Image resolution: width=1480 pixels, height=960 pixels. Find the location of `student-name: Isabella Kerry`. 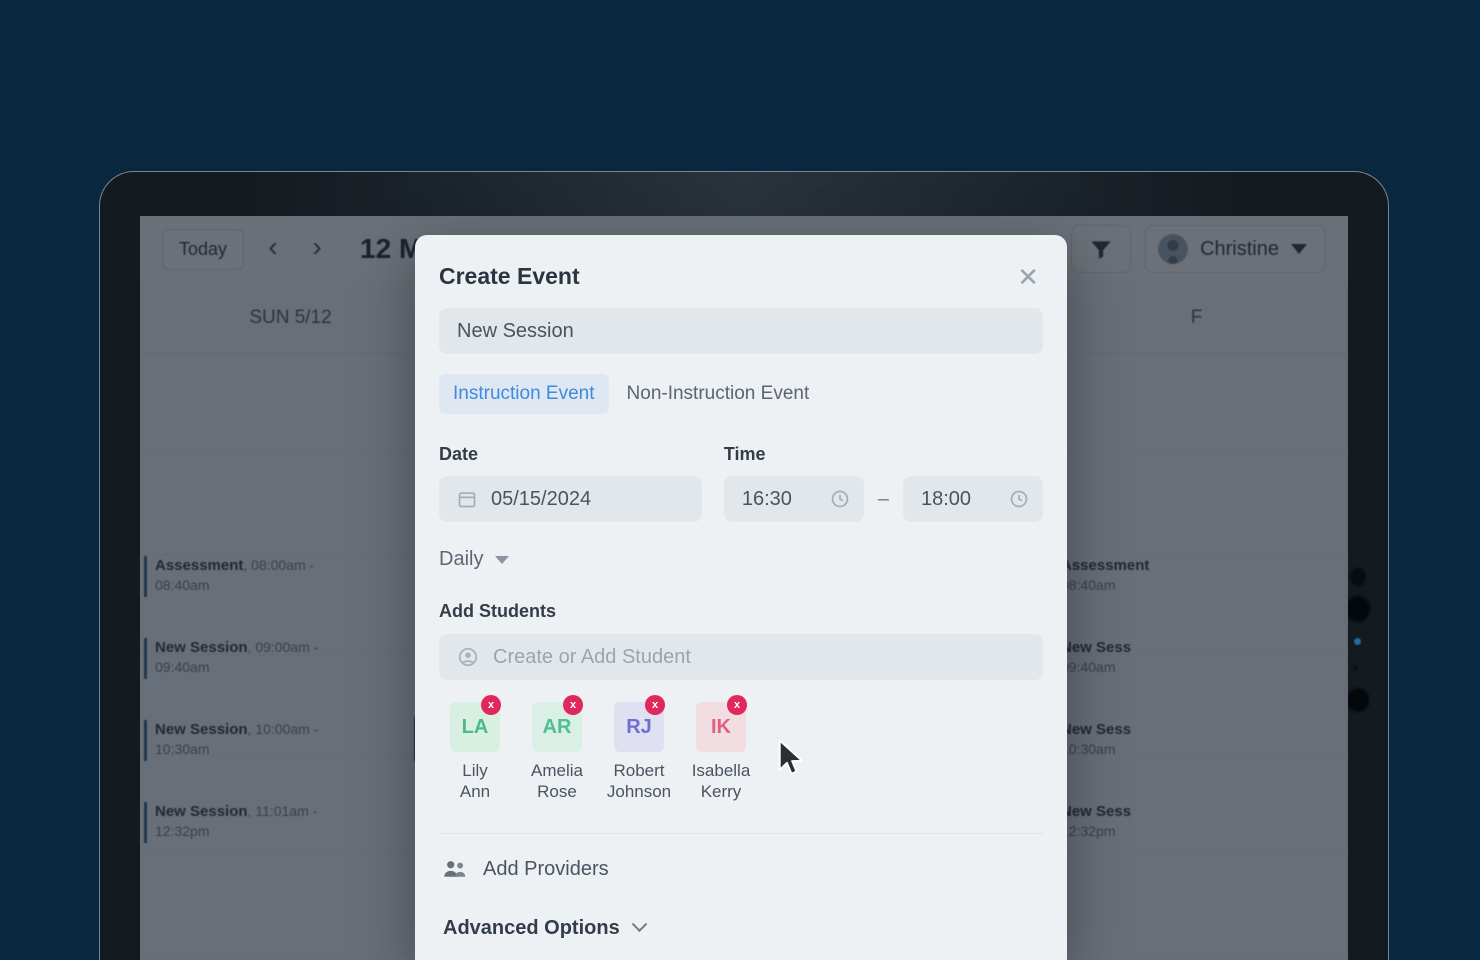

student-name: Isabella Kerry is located at coordinates (721, 781).